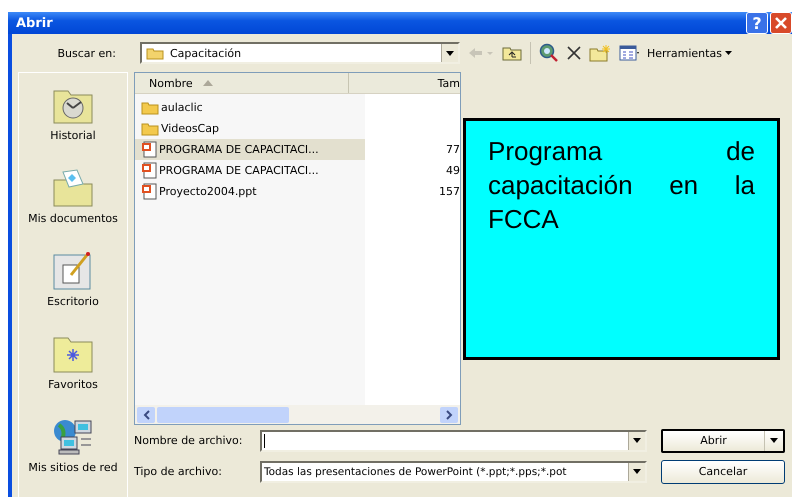 This screenshot has width=792, height=497. I want to click on file-size: 77, so click(452, 149).